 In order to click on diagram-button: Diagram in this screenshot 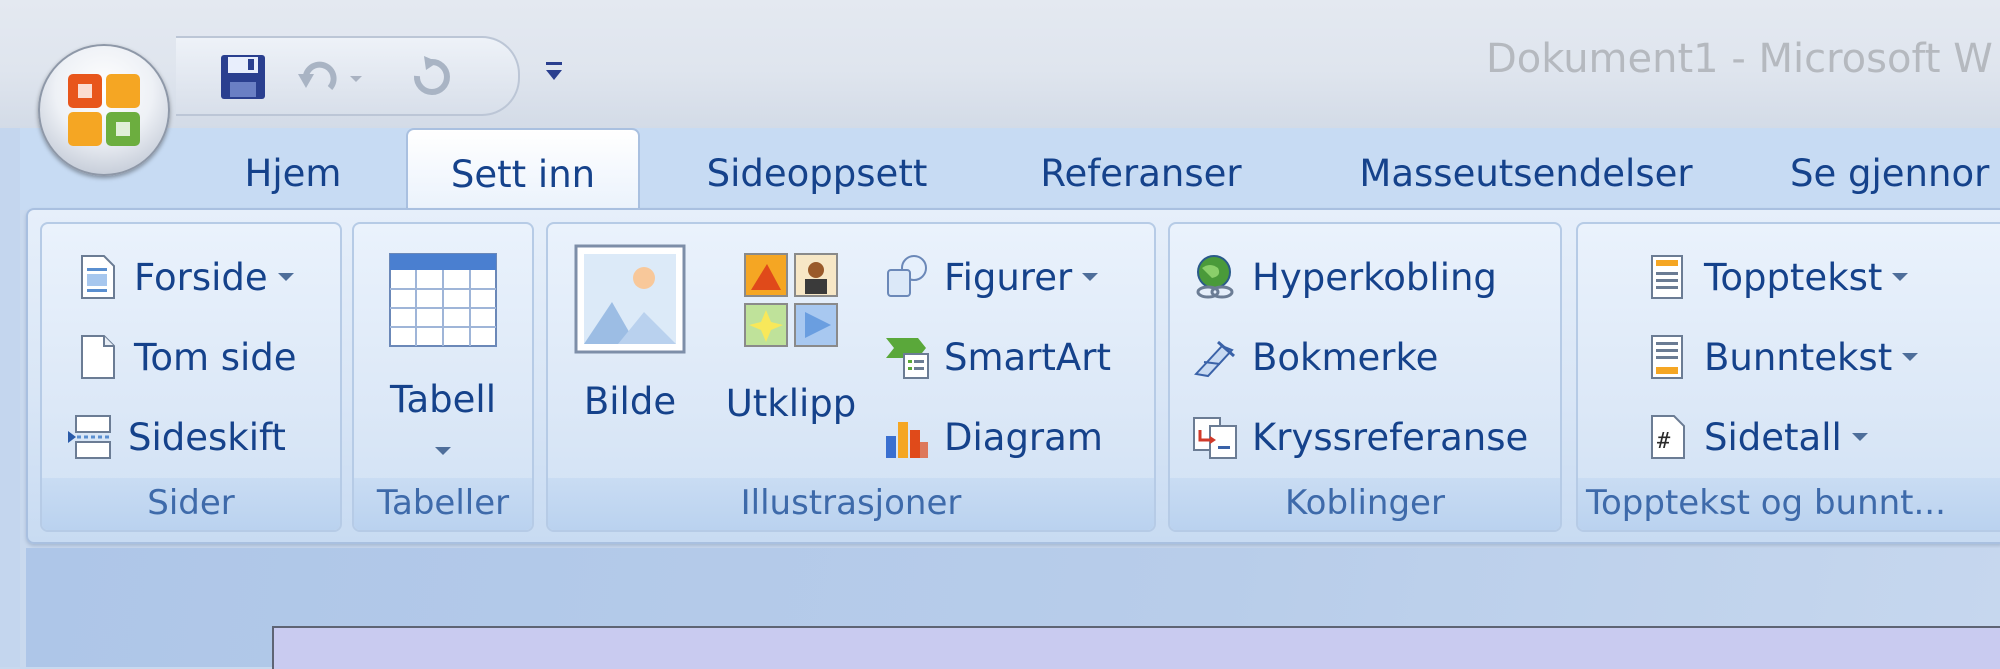, I will do `click(993, 437)`.